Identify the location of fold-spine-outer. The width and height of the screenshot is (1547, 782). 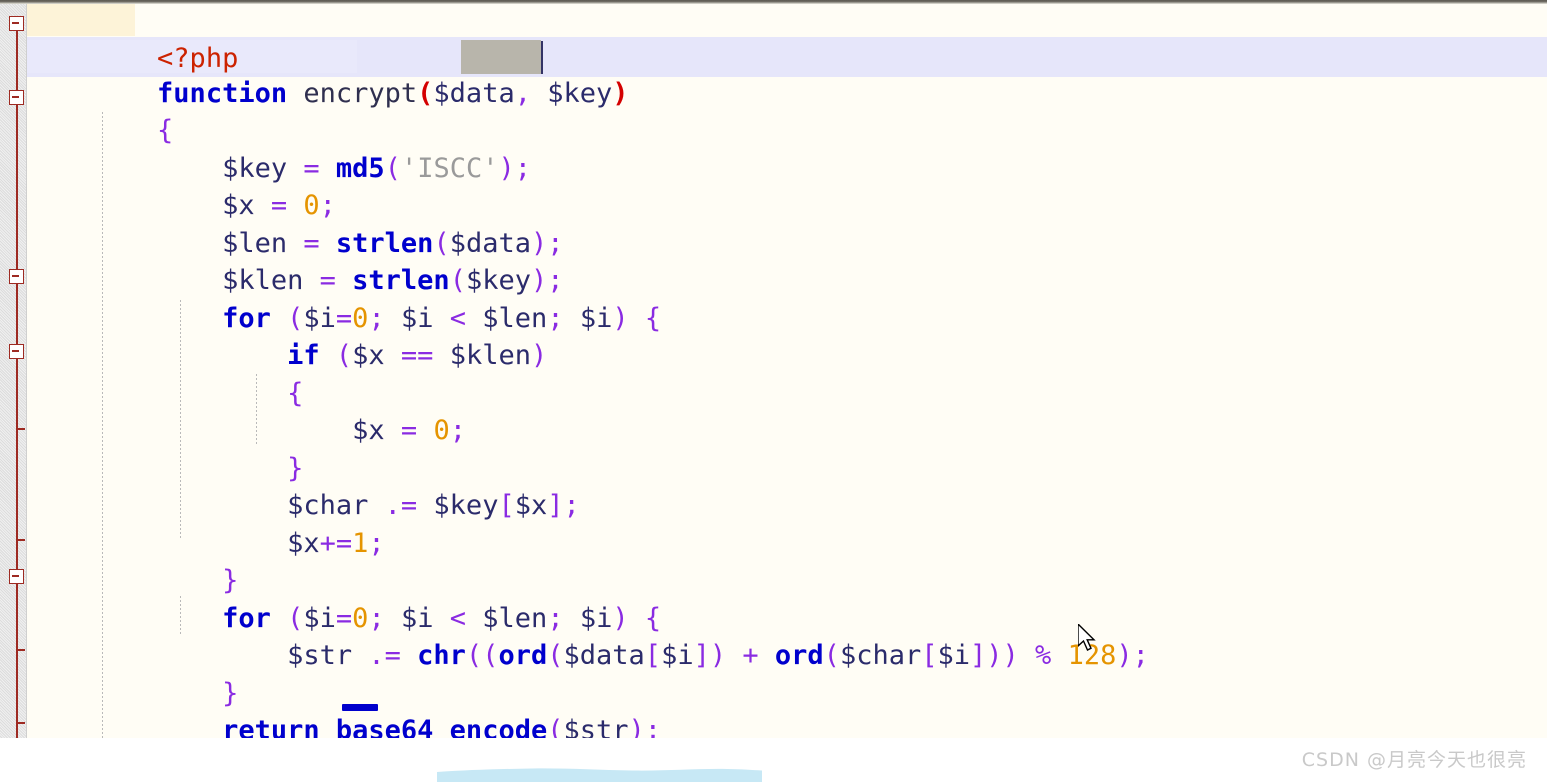
(17, 386).